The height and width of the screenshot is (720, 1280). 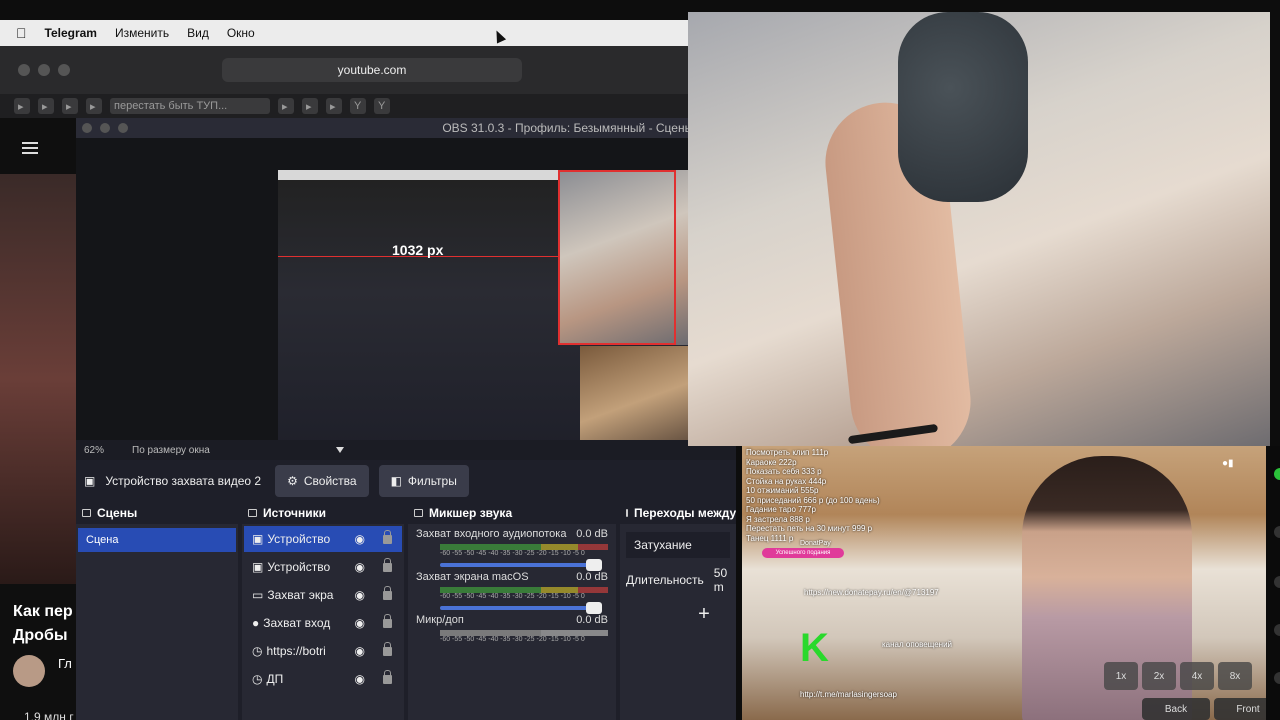 I want to click on filter-icon: ◧, so click(x=396, y=481).